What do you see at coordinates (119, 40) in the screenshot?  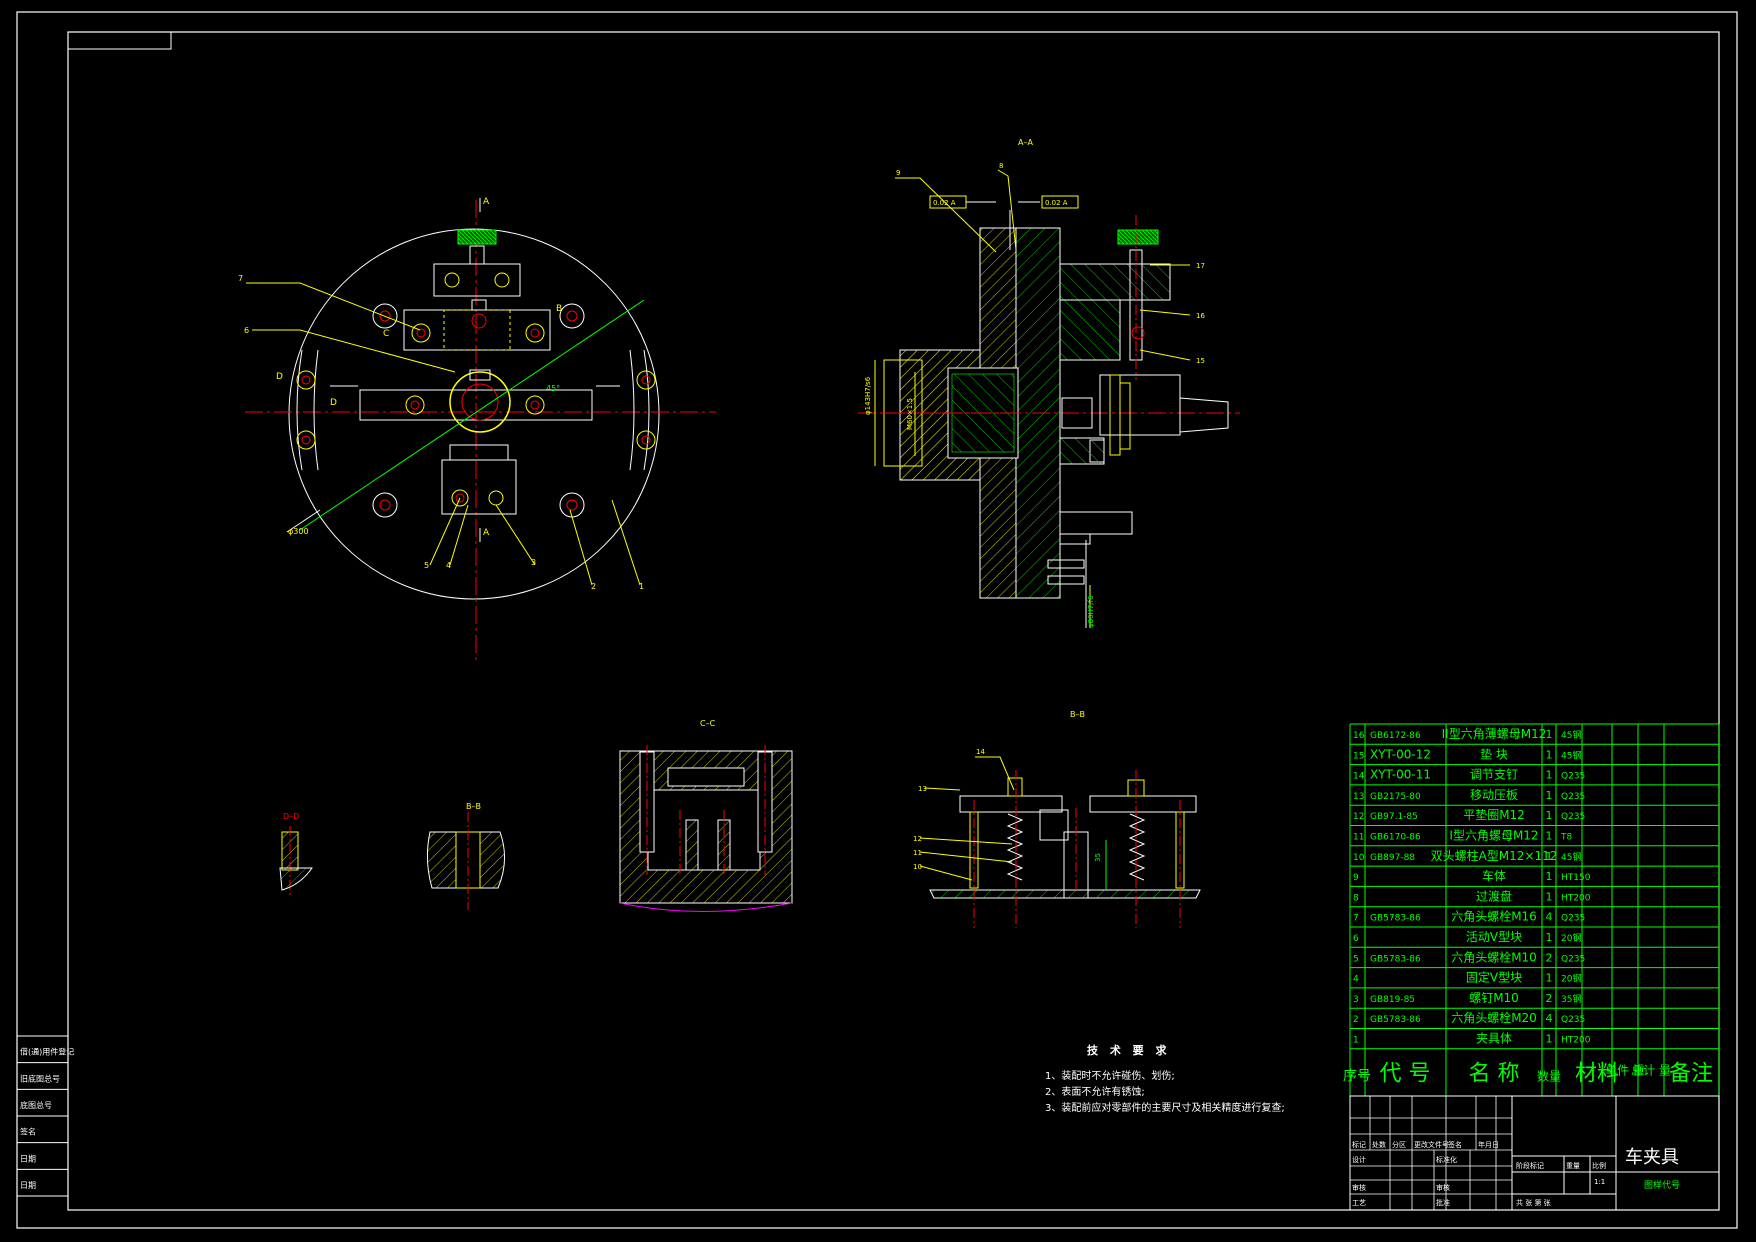 I see `corner-code-box` at bounding box center [119, 40].